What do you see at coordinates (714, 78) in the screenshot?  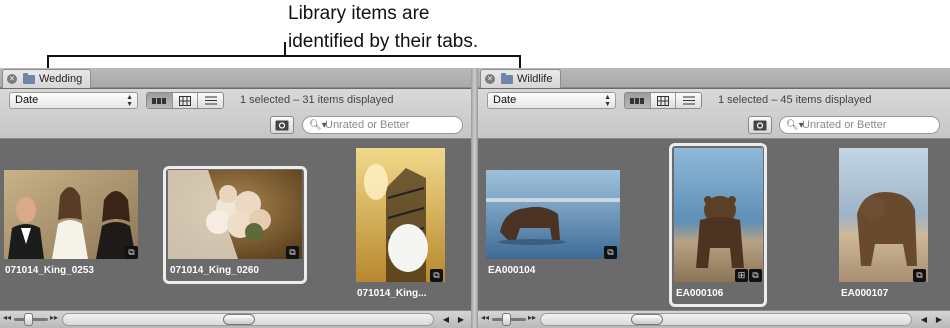 I see `tab-bar: × Wildlife` at bounding box center [714, 78].